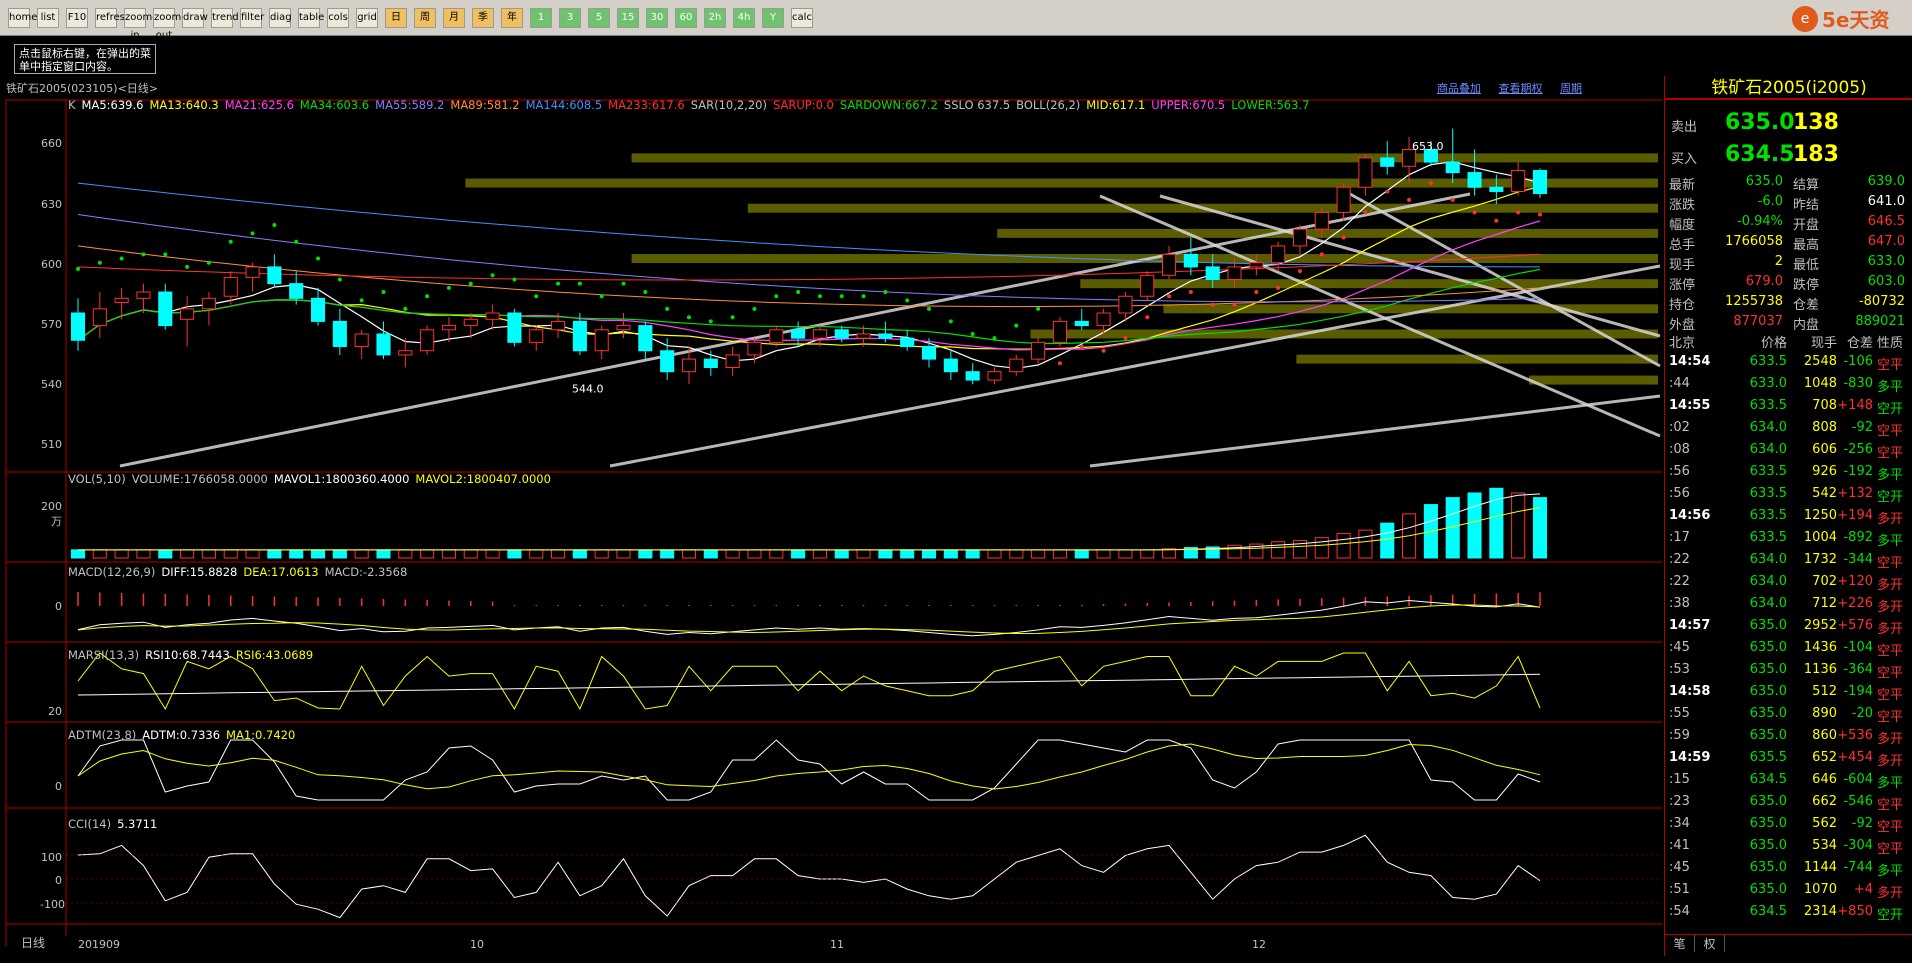 Image resolution: width=1912 pixels, height=963 pixels. I want to click on stat-label: 内盘, so click(1806, 325).